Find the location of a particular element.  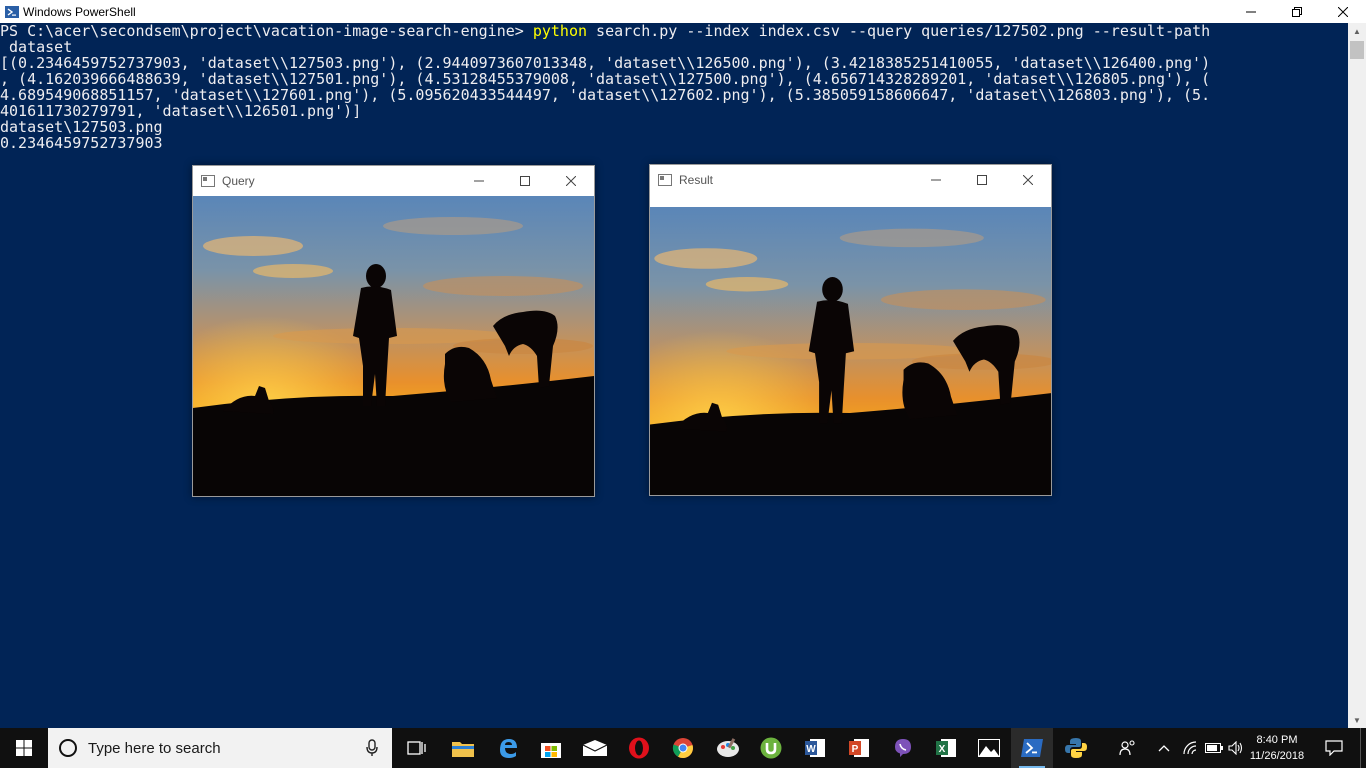

paint-icon is located at coordinates (728, 747).